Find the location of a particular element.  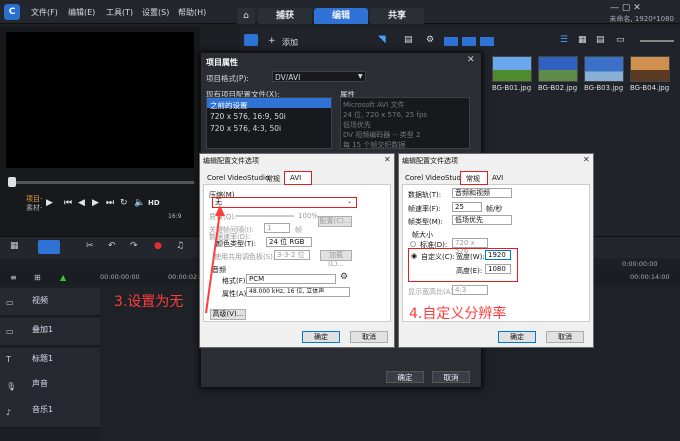

annotation-step4: 4.自定义分辨率 is located at coordinates (458, 314).